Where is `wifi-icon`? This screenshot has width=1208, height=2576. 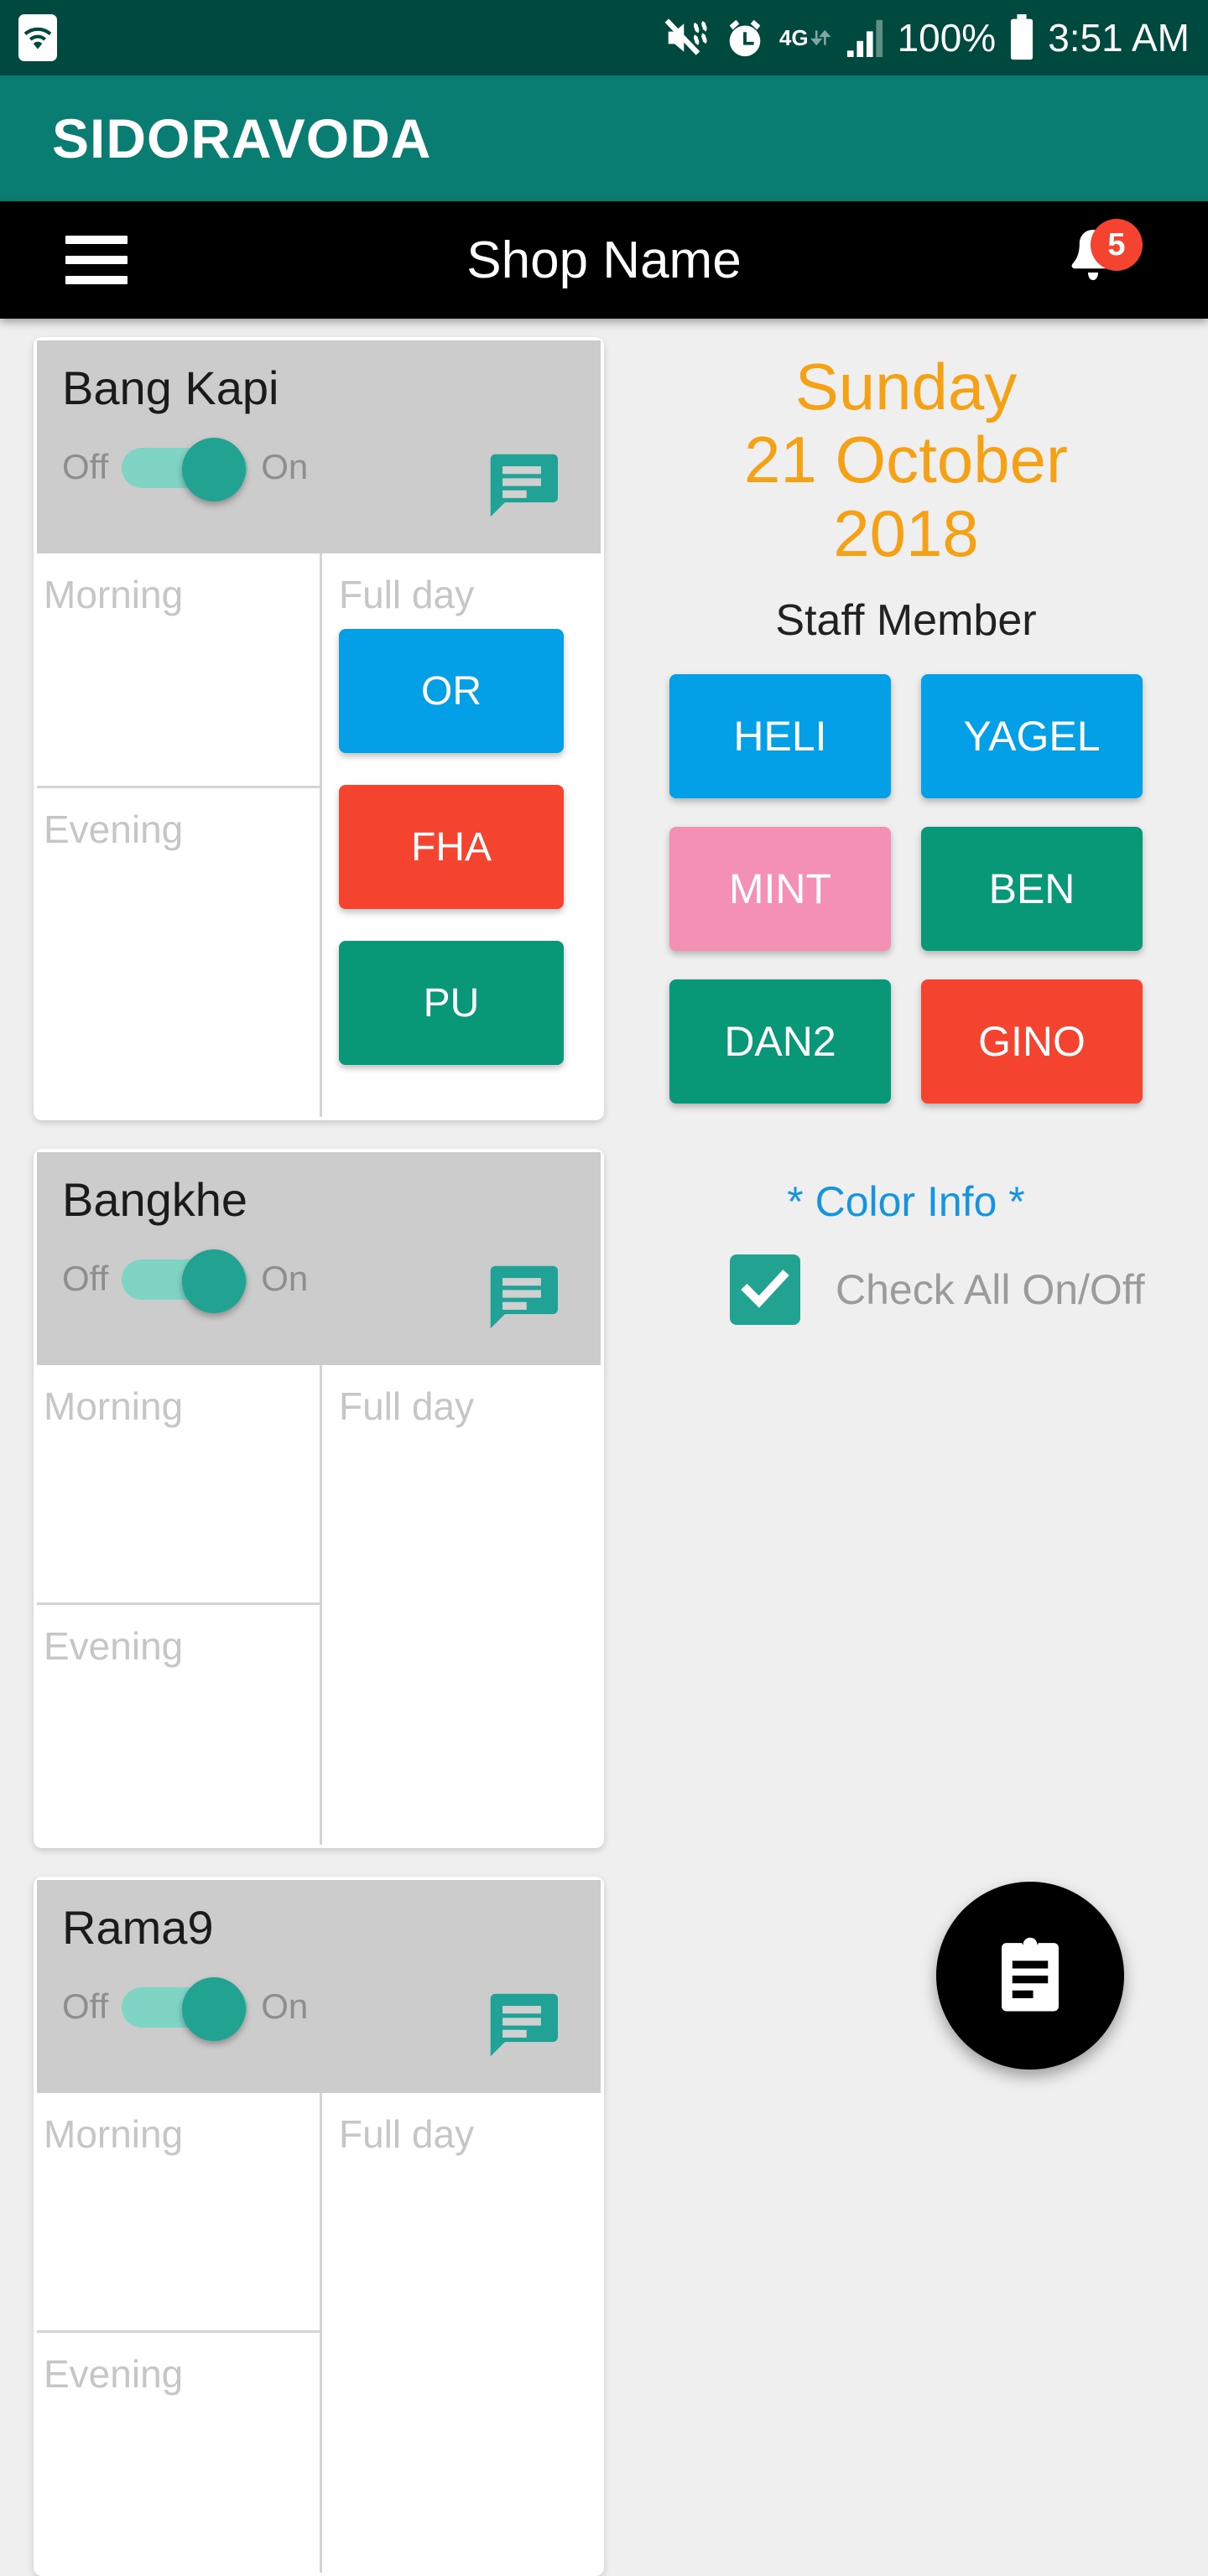
wifi-icon is located at coordinates (37, 37).